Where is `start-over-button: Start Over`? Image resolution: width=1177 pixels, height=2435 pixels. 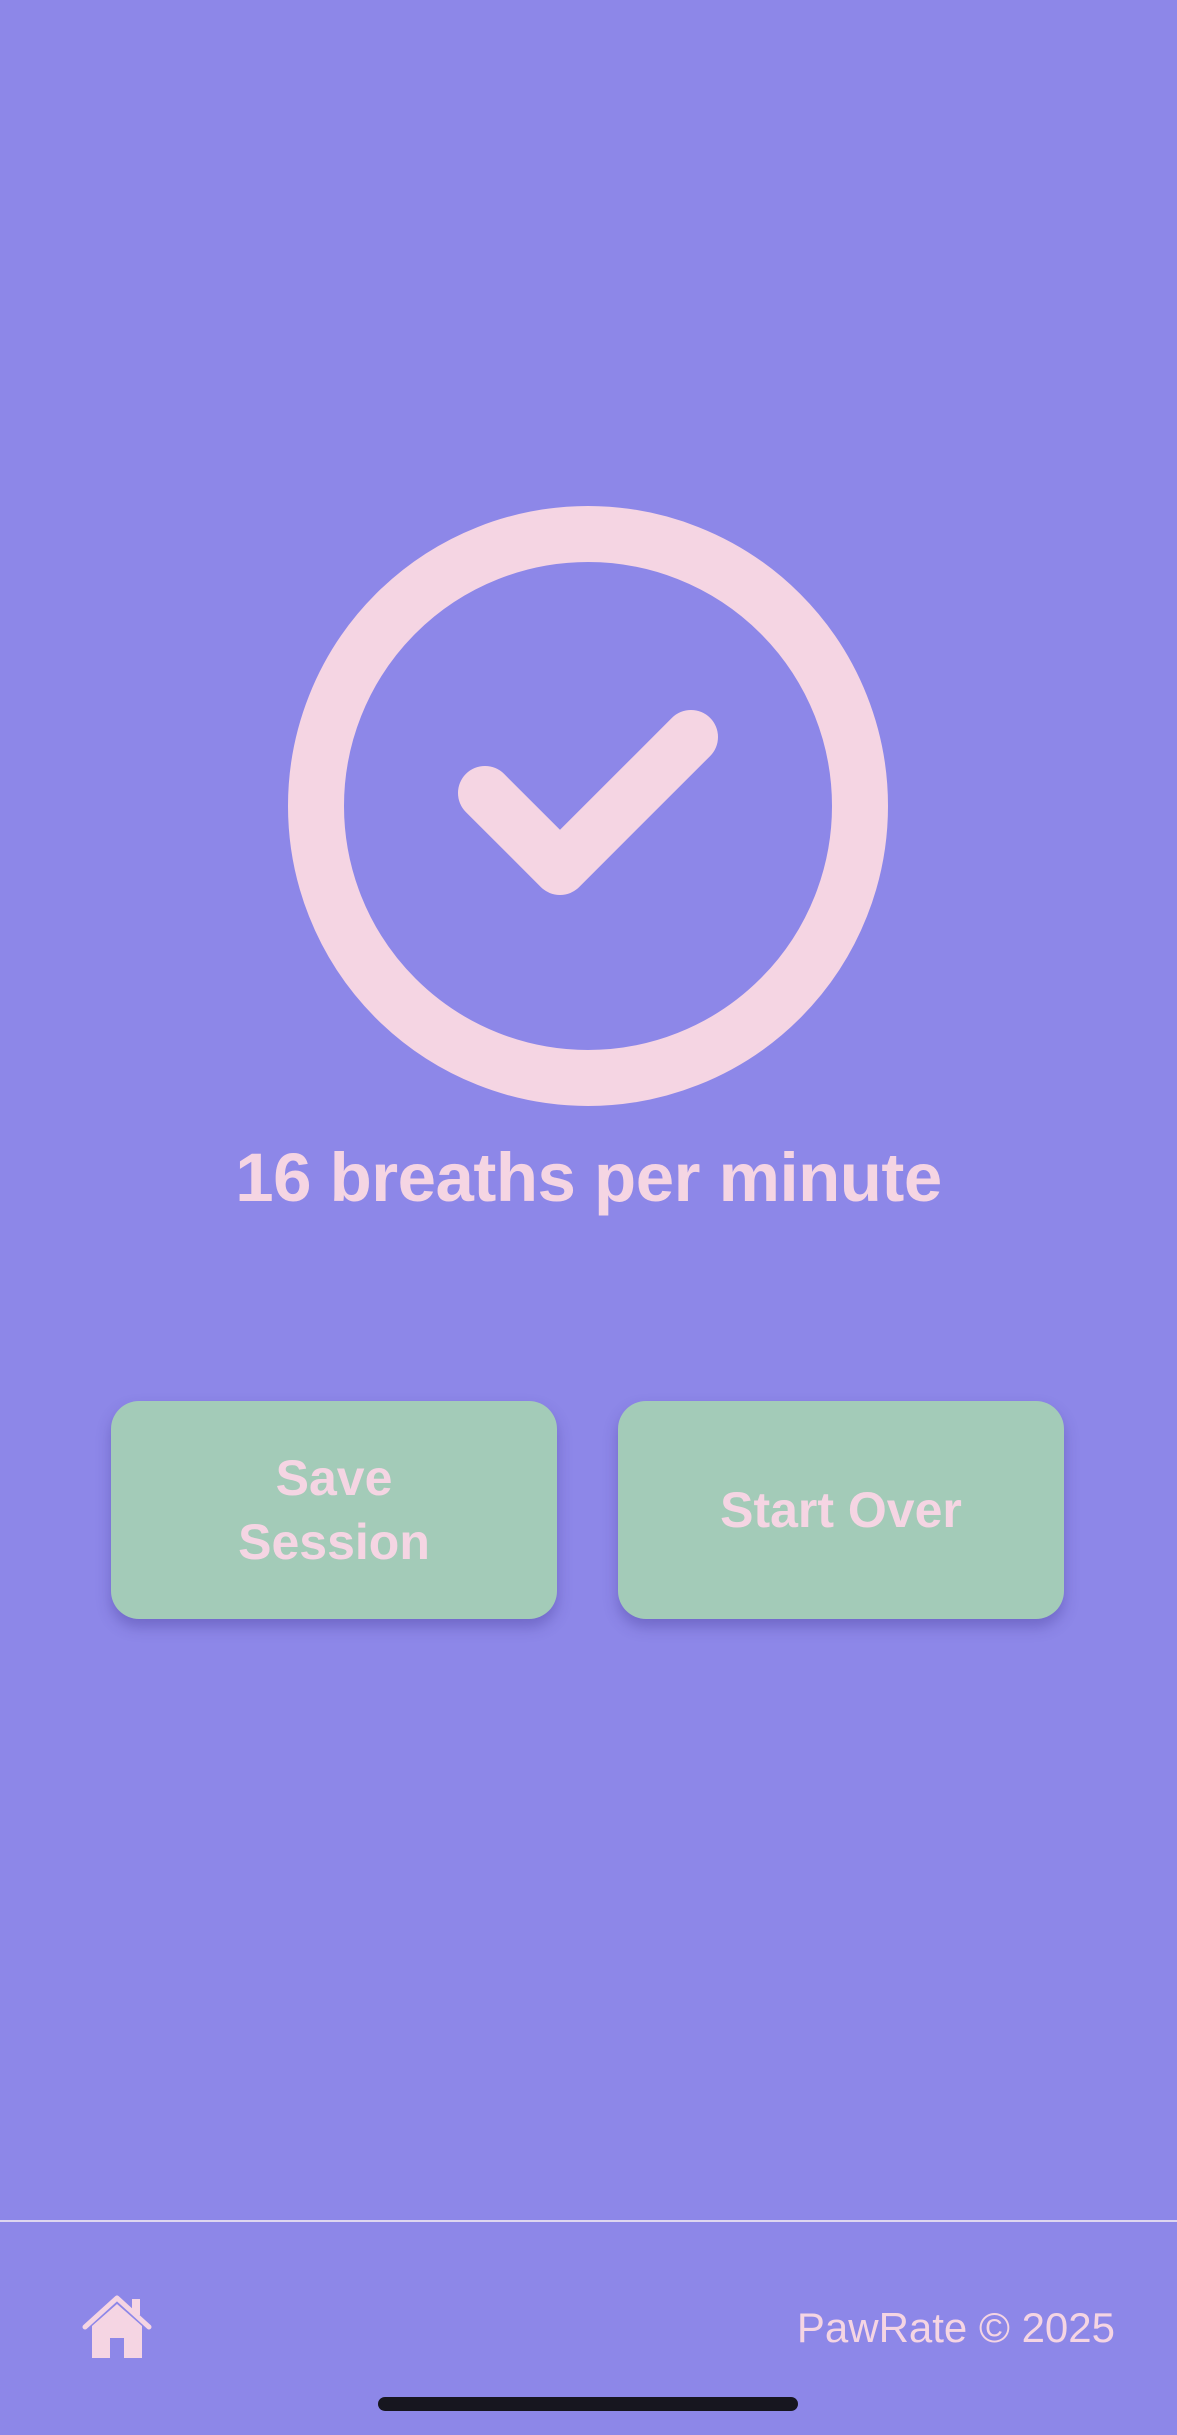 start-over-button: Start Over is located at coordinates (841, 1510).